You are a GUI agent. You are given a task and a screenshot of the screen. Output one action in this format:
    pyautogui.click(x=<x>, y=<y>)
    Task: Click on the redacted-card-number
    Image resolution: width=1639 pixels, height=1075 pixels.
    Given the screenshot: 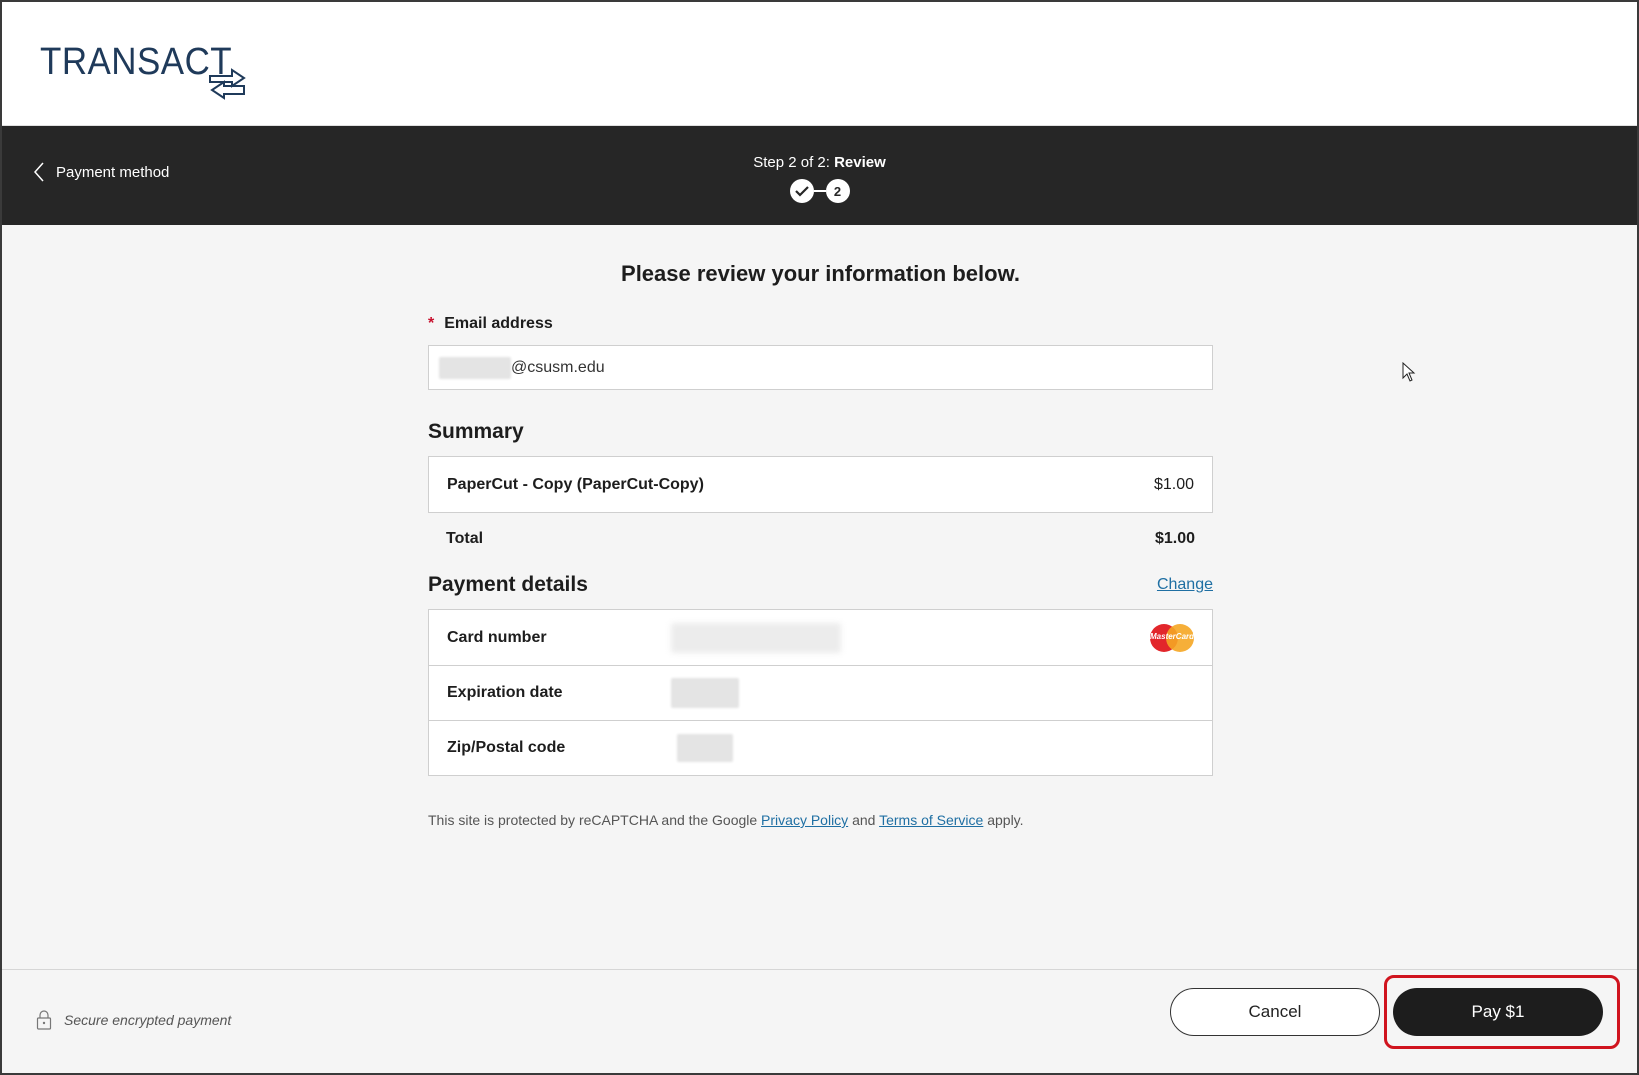 What is the action you would take?
    pyautogui.click(x=756, y=637)
    